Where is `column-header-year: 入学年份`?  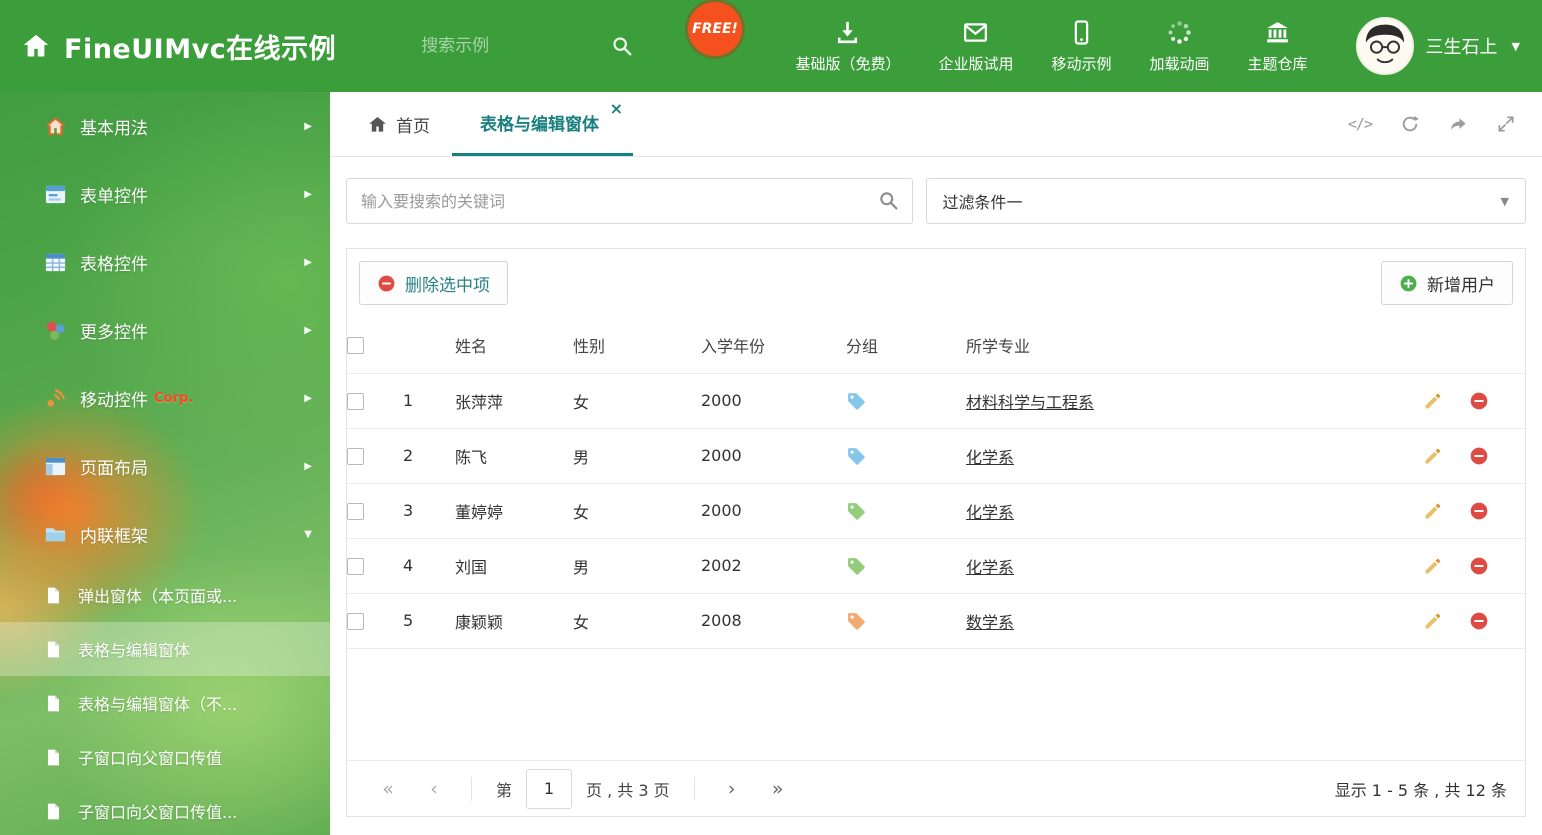
column-header-year: 入学年份 is located at coordinates (773, 345).